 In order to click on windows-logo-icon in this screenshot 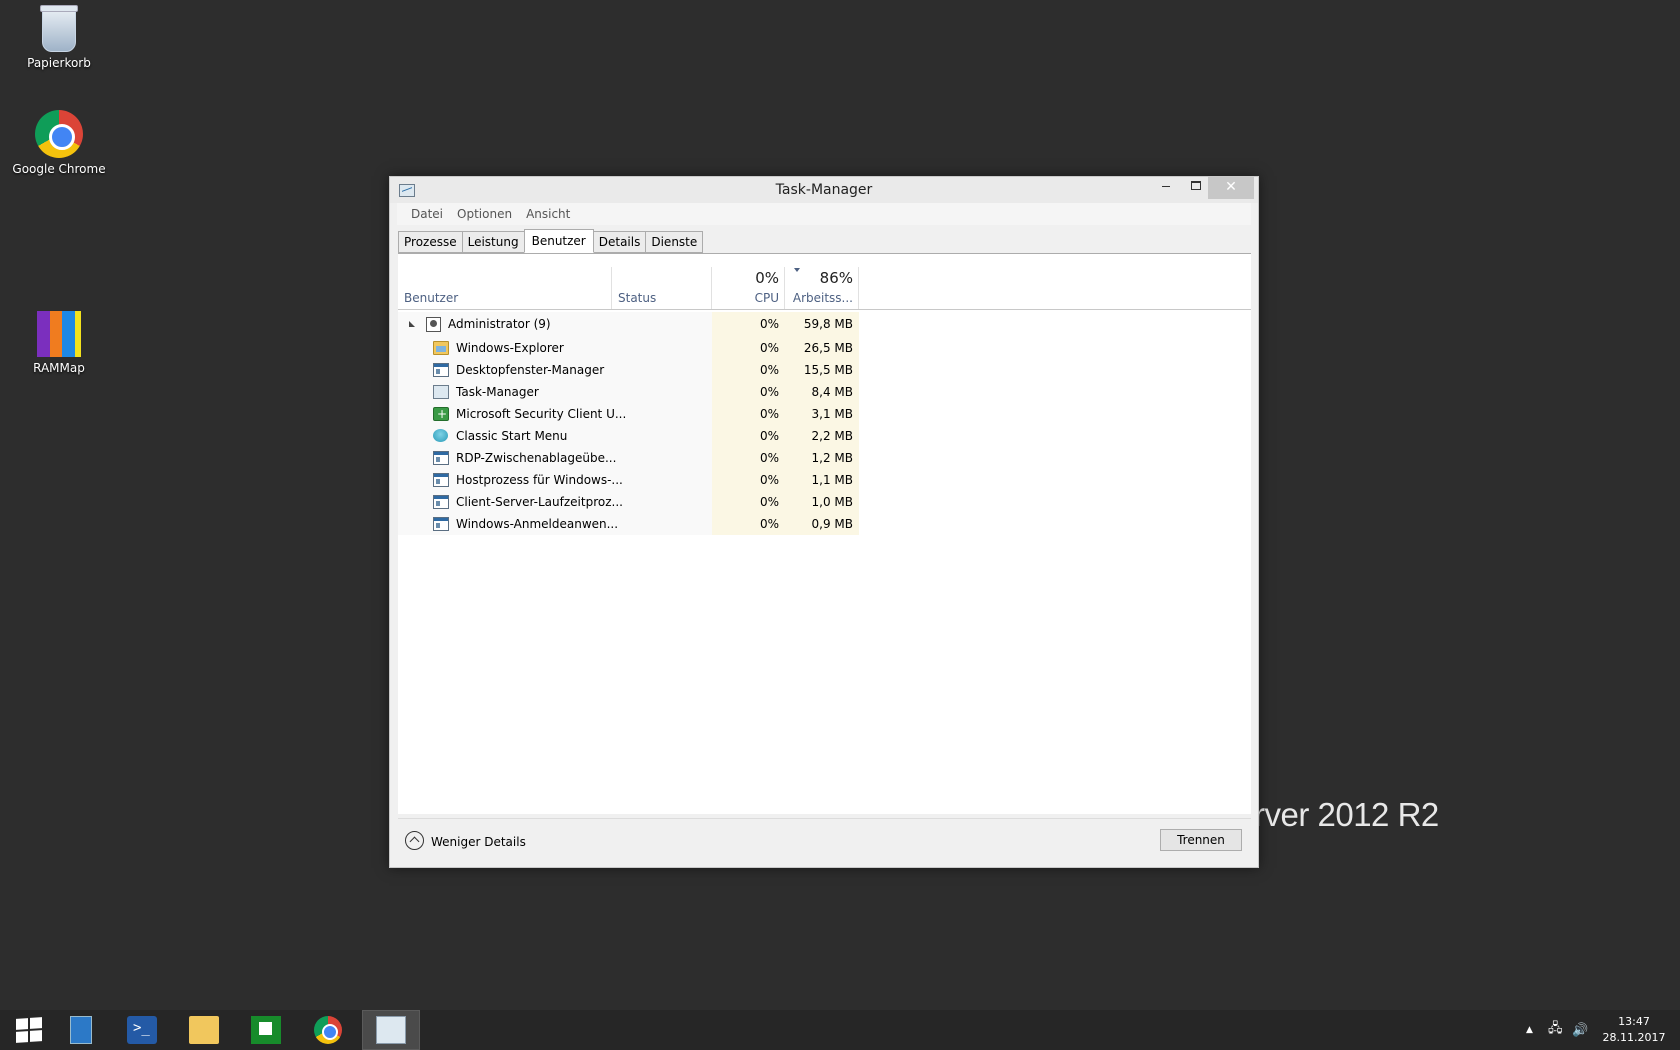, I will do `click(29, 1030)`.